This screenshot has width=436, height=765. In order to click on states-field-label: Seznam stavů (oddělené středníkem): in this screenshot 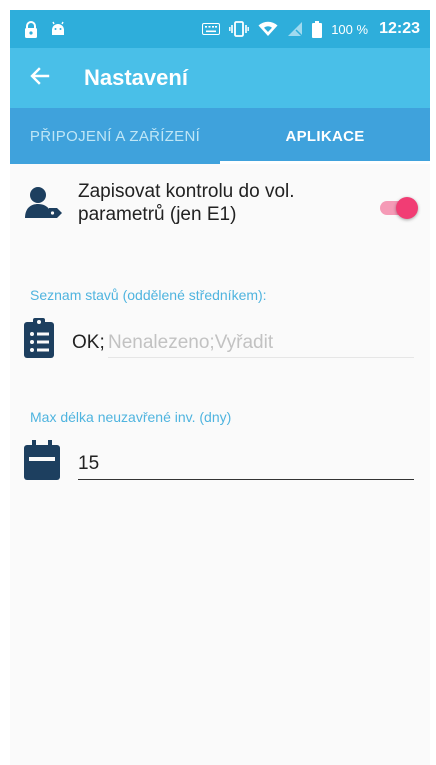, I will do `click(148, 295)`.